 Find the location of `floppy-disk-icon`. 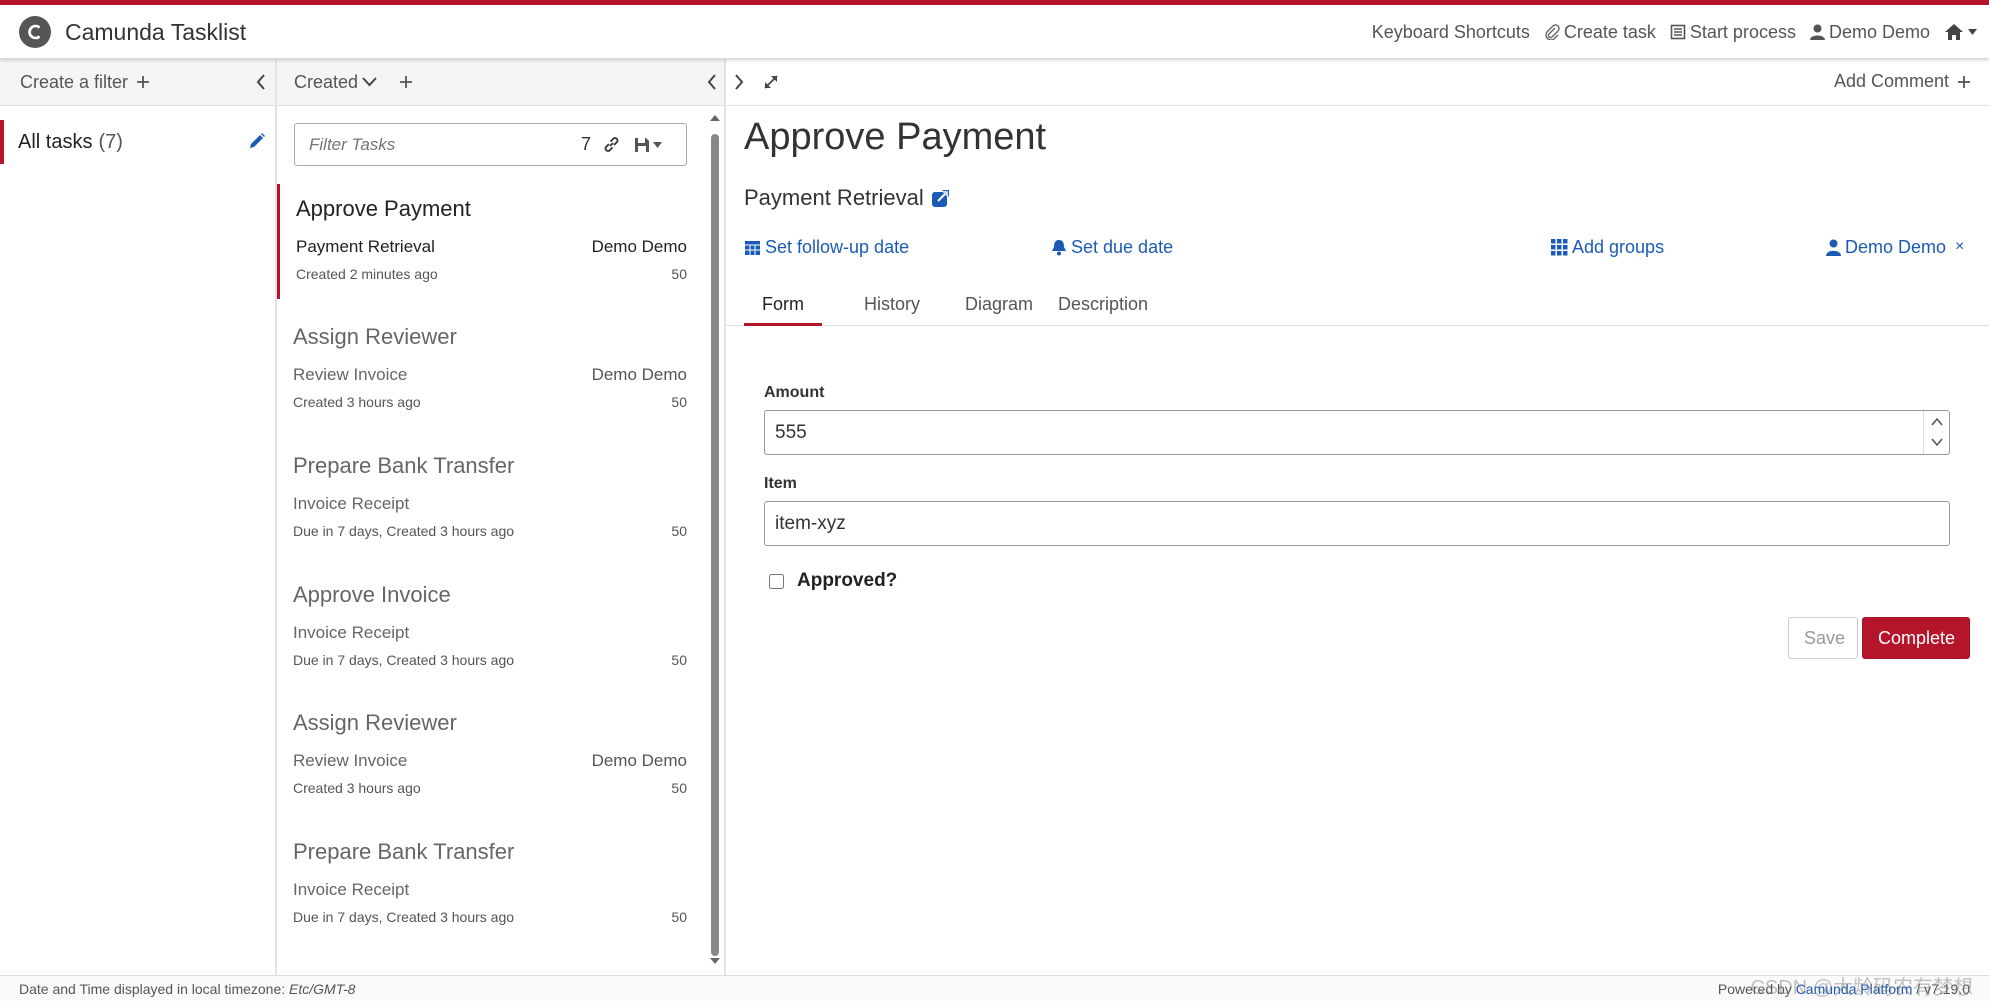

floppy-disk-icon is located at coordinates (642, 144).